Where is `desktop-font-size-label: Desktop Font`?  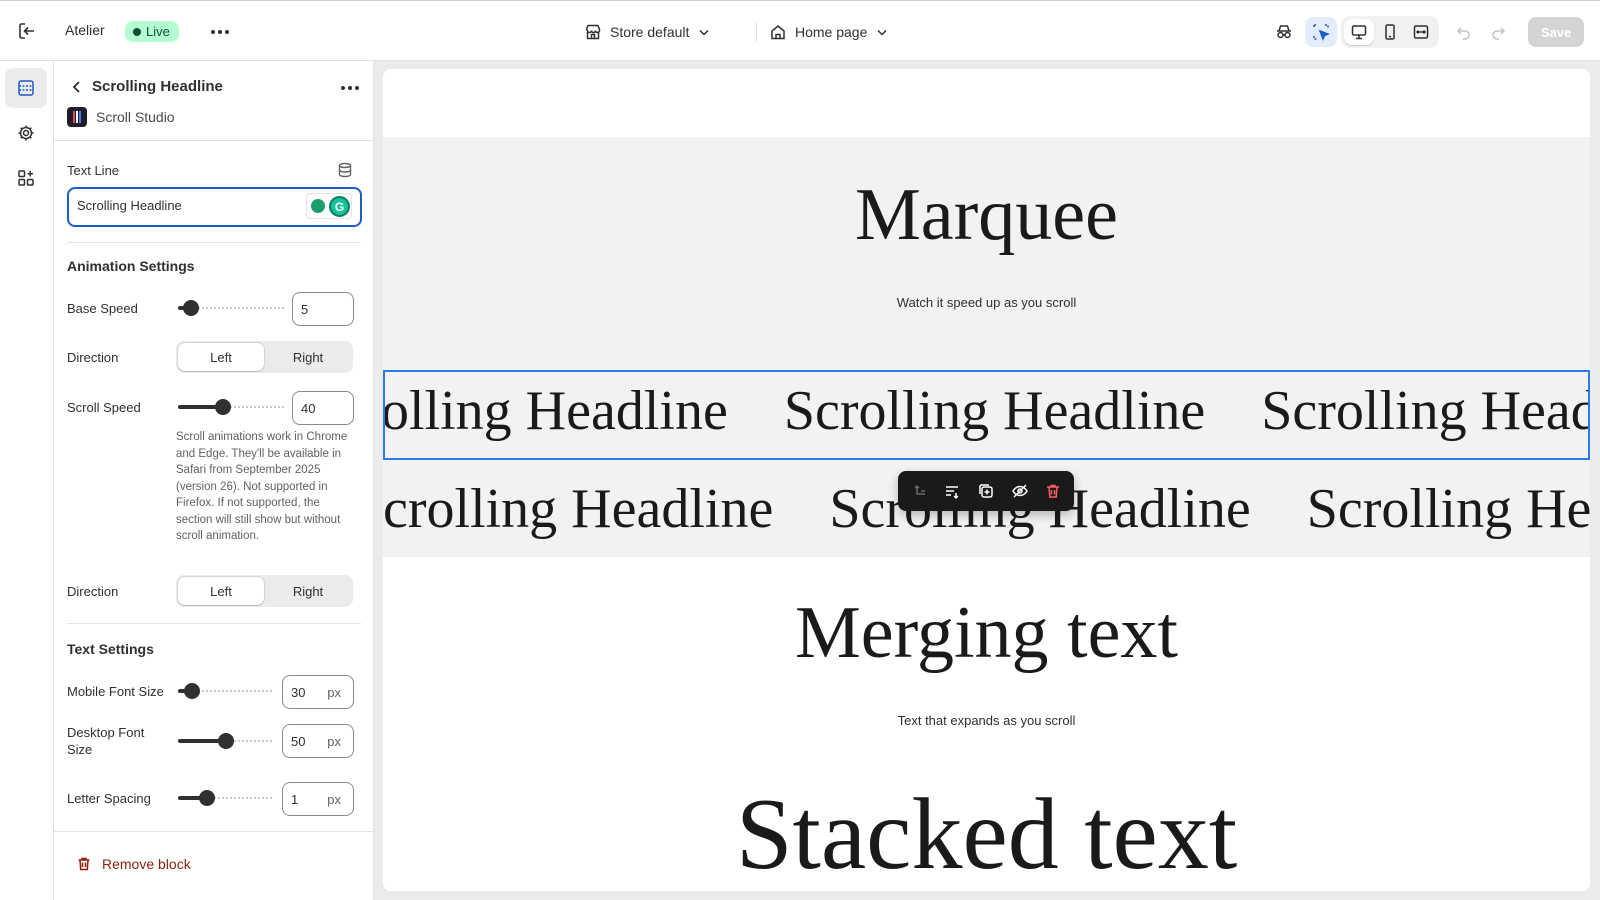 desktop-font-size-label: Desktop Font is located at coordinates (106, 732).